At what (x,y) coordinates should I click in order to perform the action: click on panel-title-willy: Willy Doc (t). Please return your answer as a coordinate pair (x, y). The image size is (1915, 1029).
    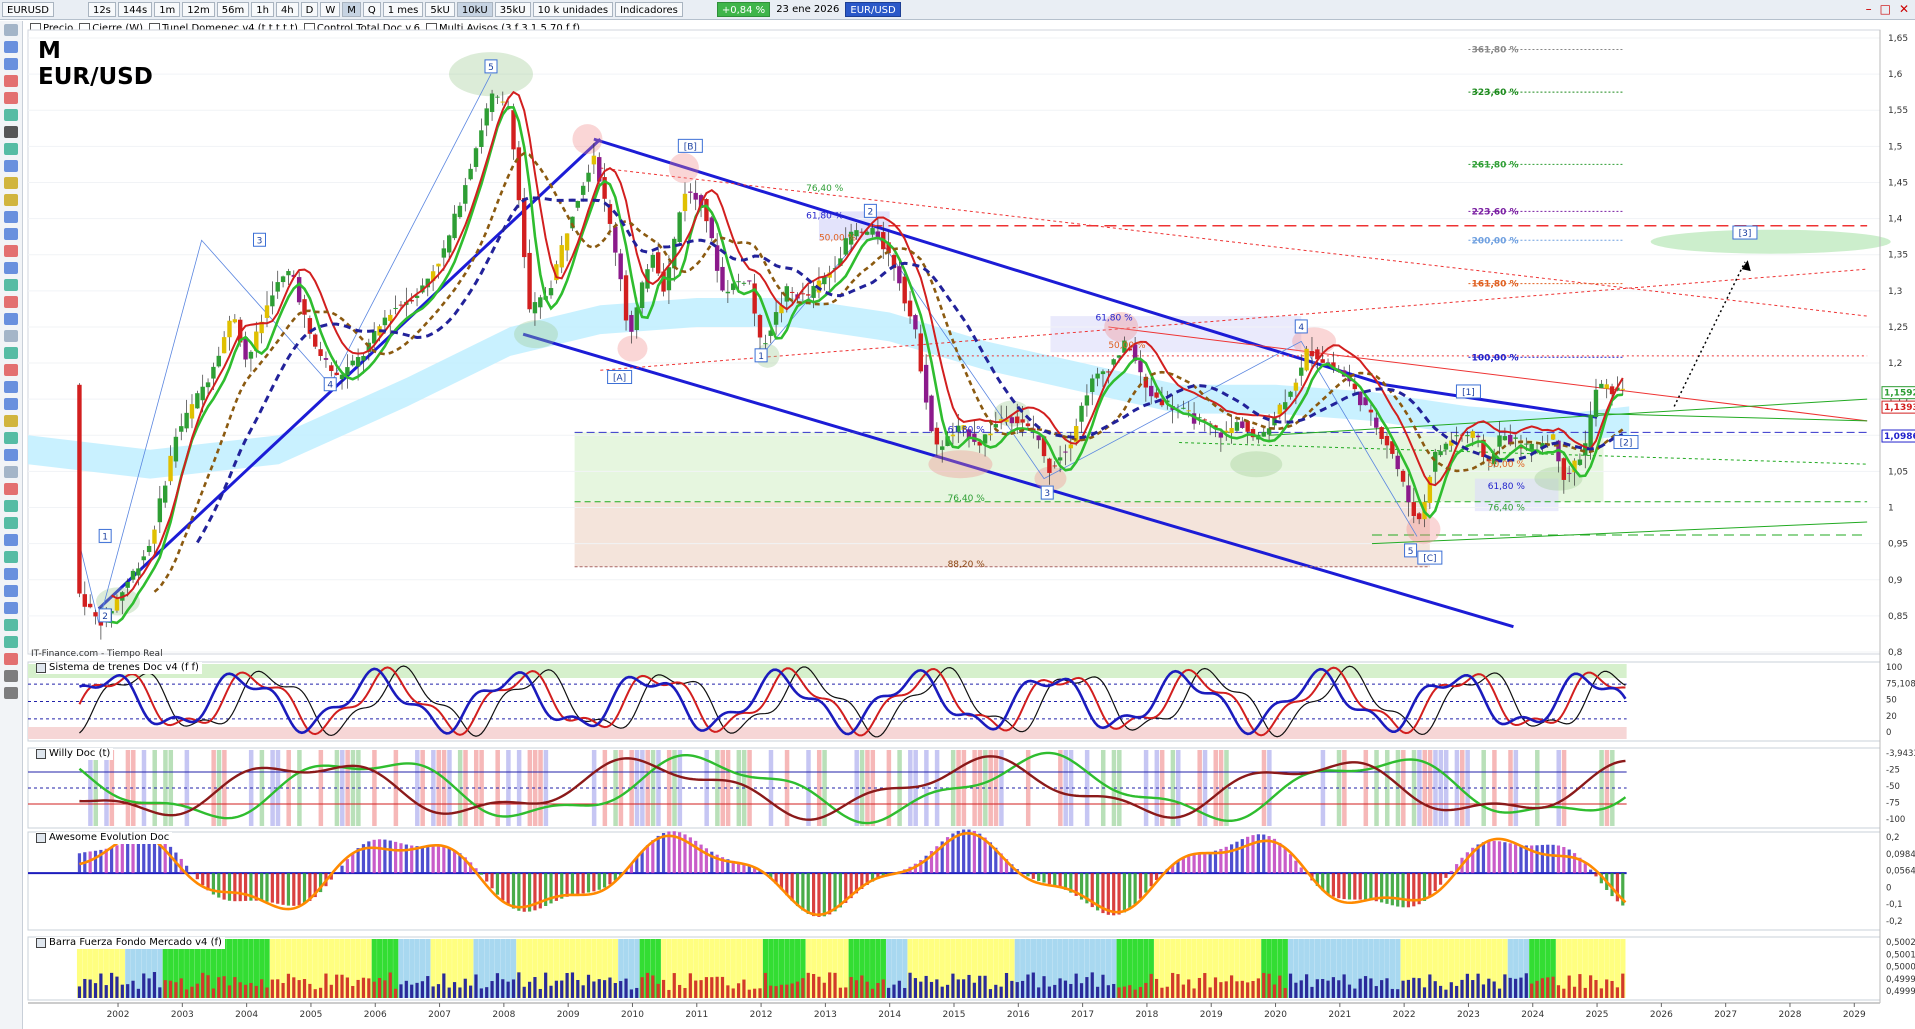
    Looking at the image, I should click on (75, 754).